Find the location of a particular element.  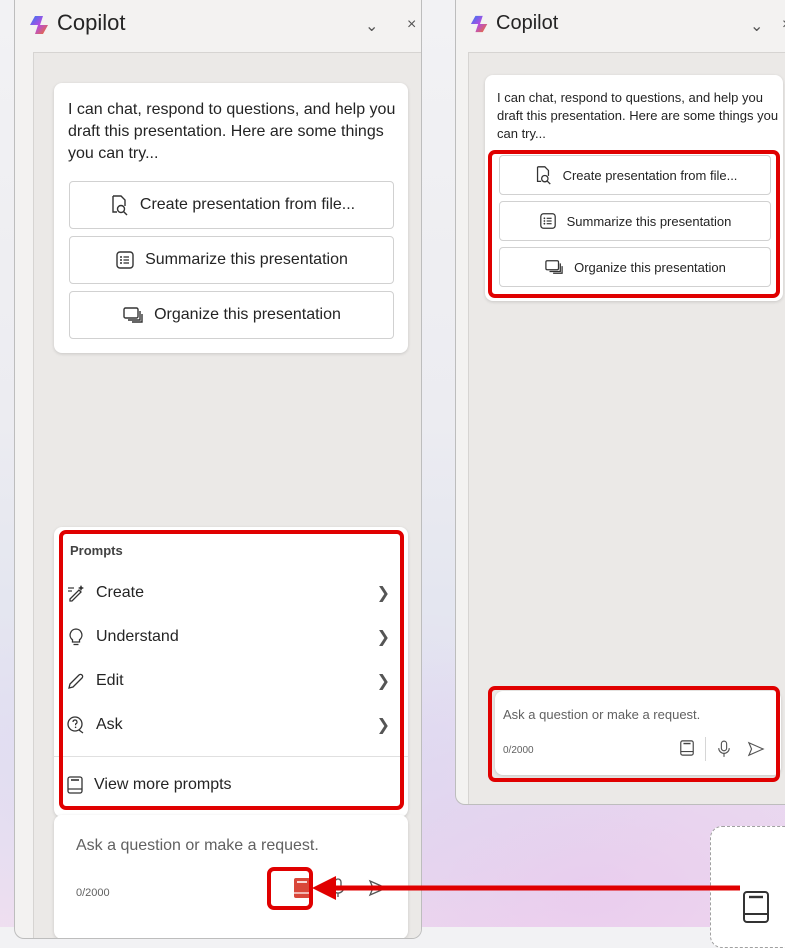

prompt-create: Create ❯ is located at coordinates (231, 593).